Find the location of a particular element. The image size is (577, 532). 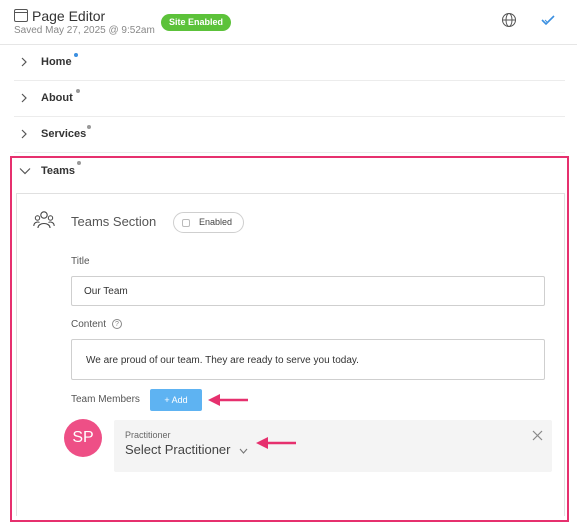

nav-item-home: Home is located at coordinates (289, 63).